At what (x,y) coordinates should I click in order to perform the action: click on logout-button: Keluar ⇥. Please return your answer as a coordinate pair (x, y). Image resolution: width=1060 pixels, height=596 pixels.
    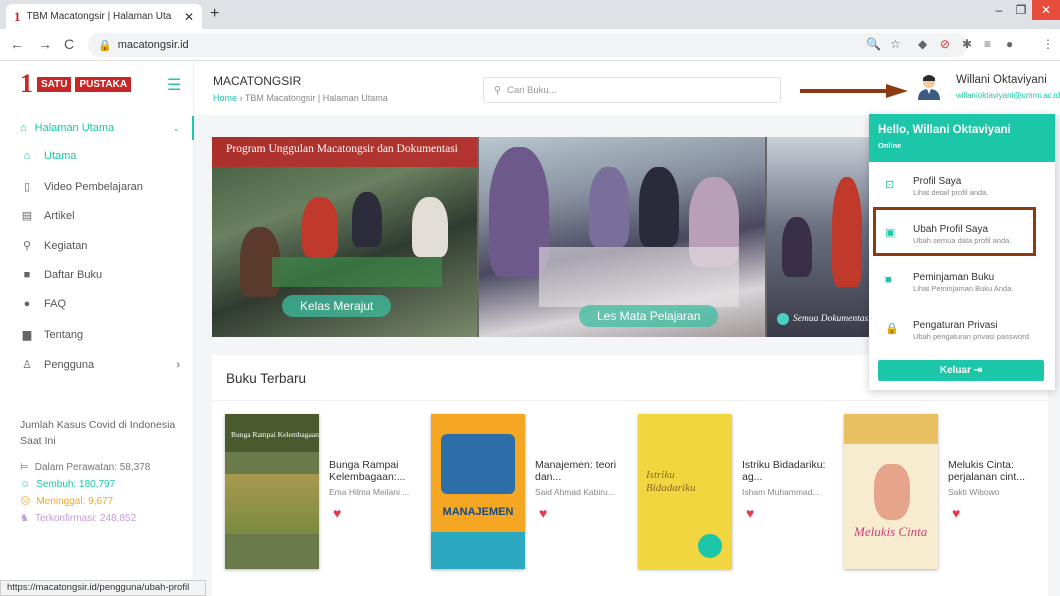
    Looking at the image, I should click on (961, 370).